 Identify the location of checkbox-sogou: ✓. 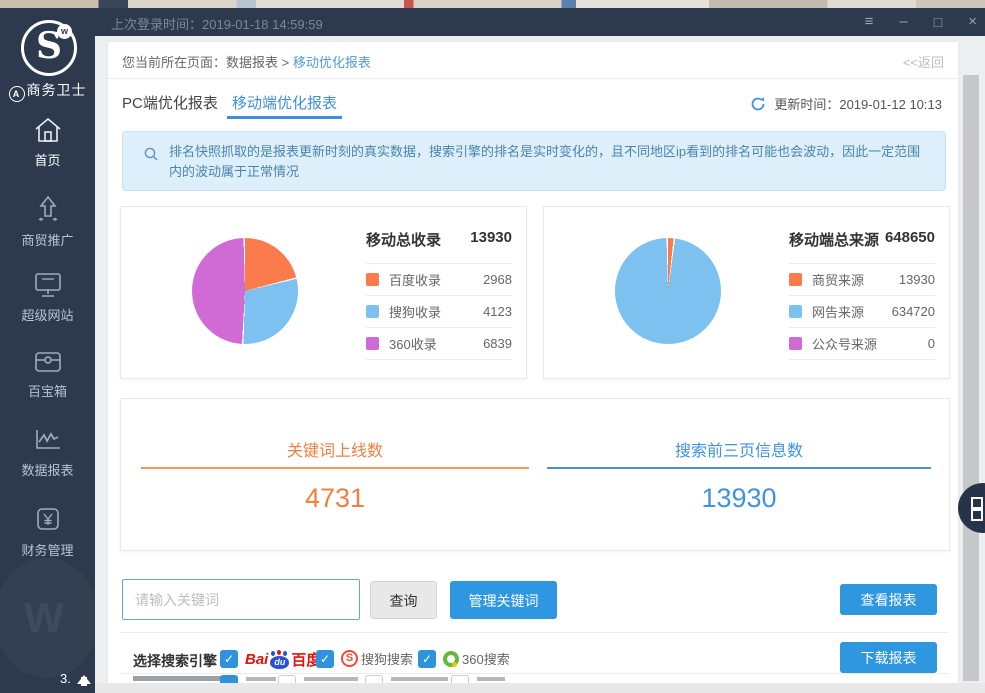
(325, 659).